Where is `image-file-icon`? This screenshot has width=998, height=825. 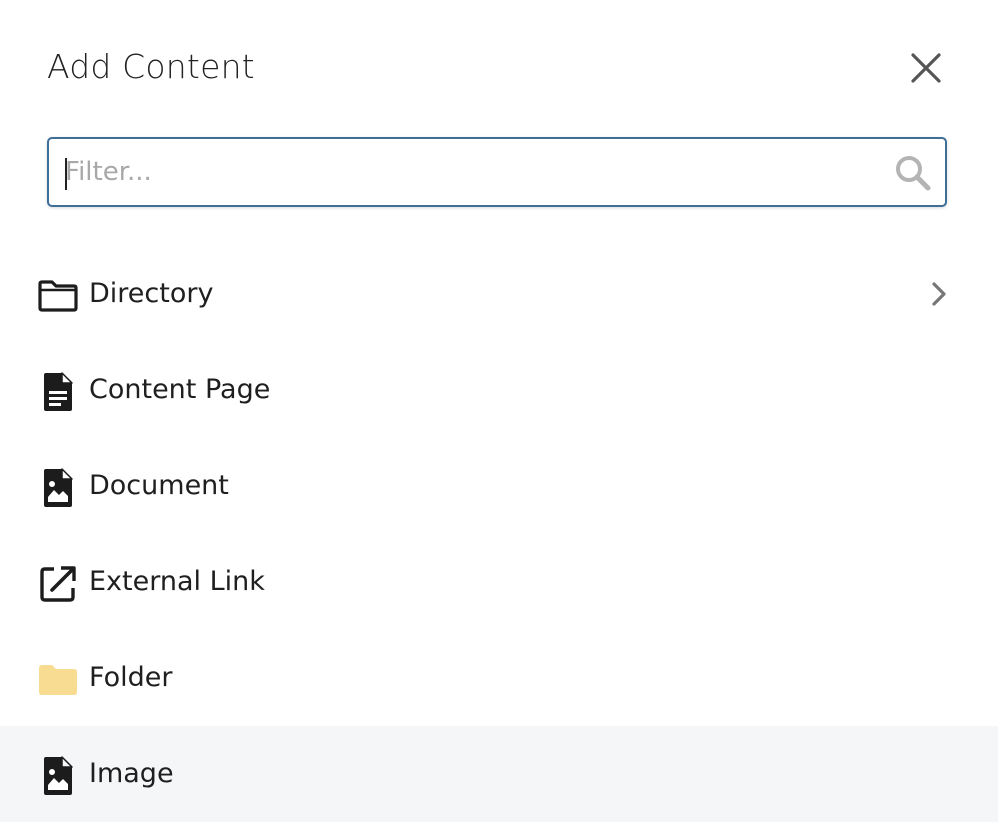
image-file-icon is located at coordinates (58, 776).